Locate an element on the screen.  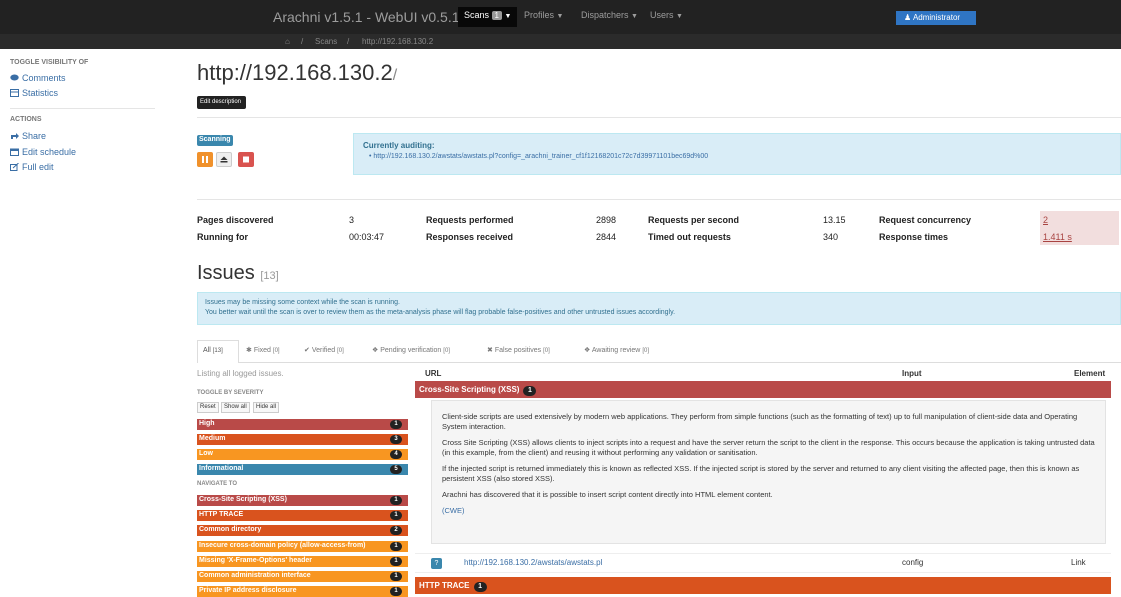
brand-title: Arachni v1.5.1 - WebUI v0.5.12 is located at coordinates (370, 17).